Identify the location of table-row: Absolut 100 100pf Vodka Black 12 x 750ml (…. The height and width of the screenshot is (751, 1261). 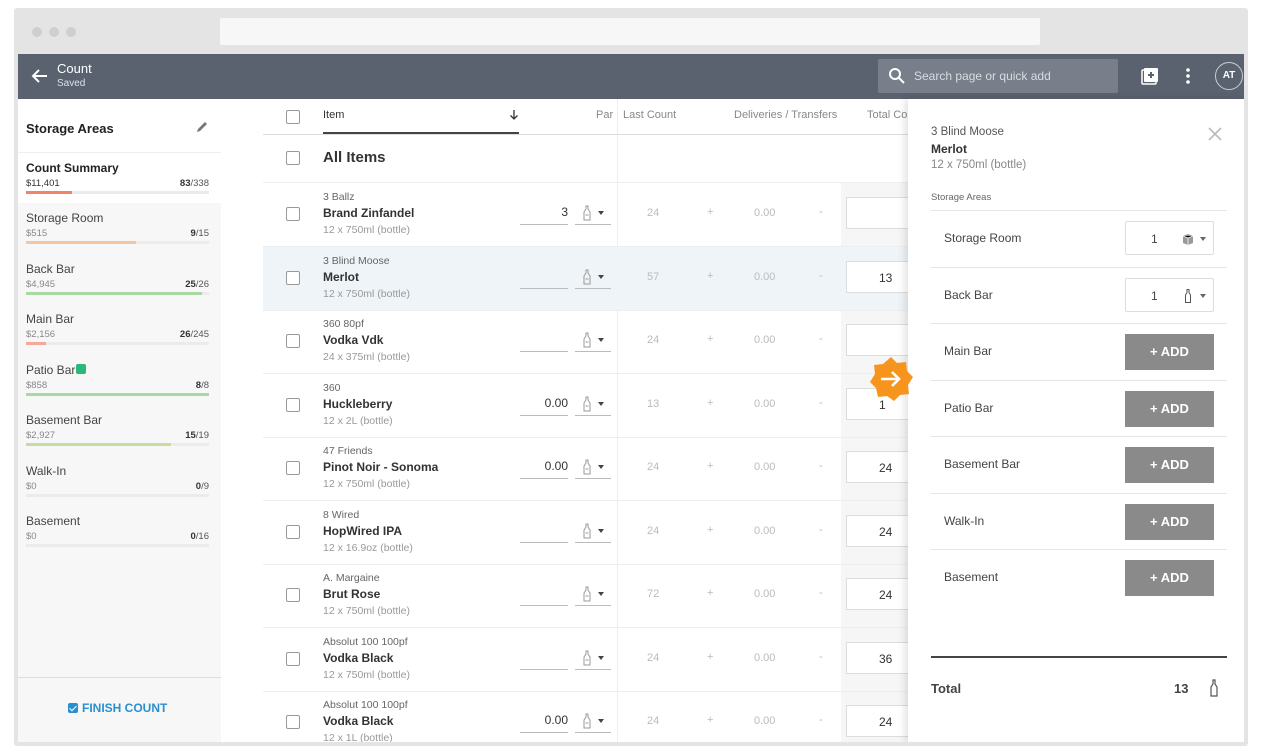
(585, 660).